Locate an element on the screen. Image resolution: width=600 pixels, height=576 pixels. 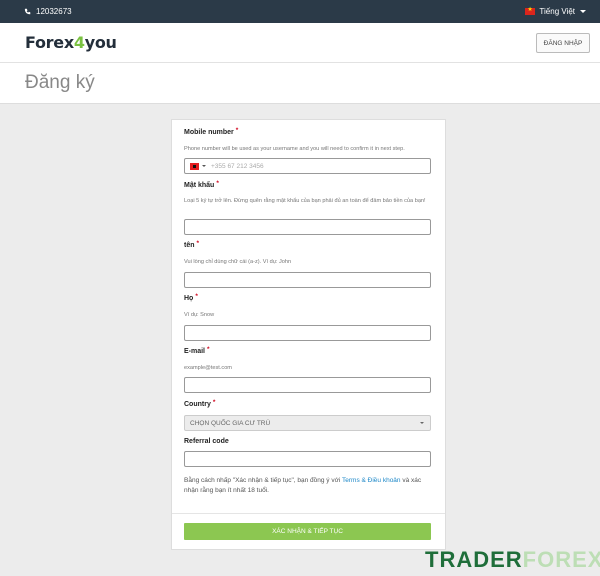
divider is located at coordinates (308, 513).